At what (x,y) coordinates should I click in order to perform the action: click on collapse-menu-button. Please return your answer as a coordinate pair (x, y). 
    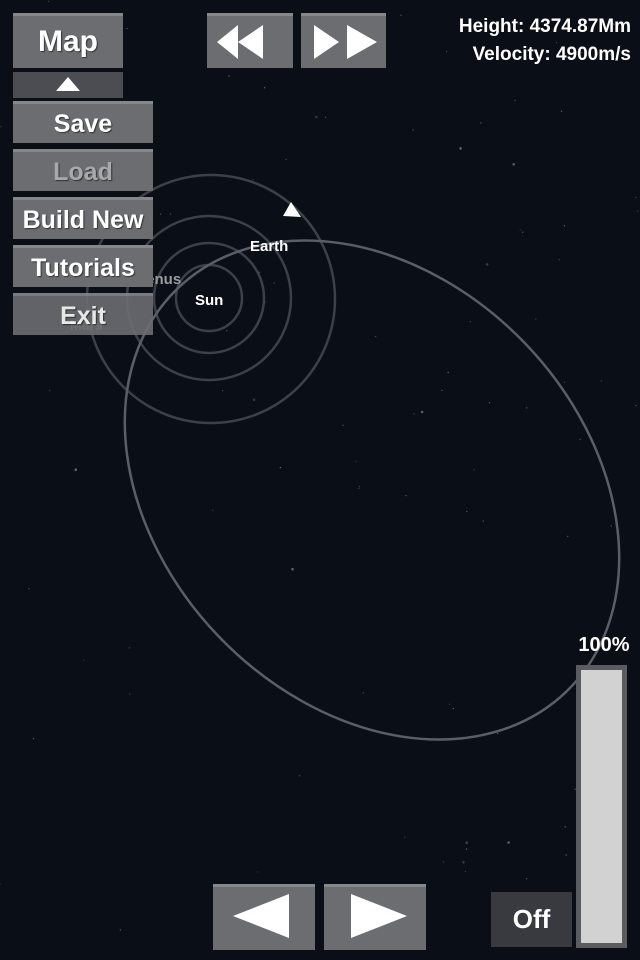
    Looking at the image, I should click on (68, 85).